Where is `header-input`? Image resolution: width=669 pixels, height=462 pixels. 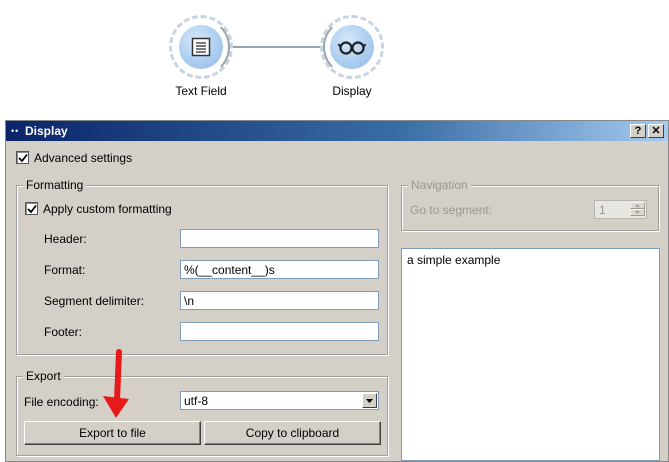 header-input is located at coordinates (279, 238).